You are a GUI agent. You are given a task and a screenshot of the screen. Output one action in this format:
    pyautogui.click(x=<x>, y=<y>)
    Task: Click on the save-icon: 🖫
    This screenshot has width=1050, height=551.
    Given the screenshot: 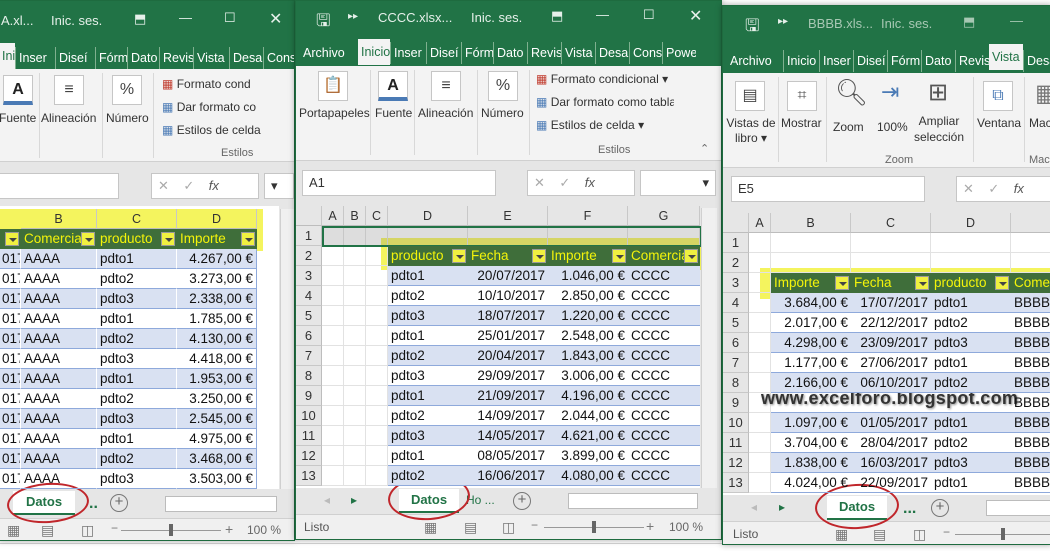 What is the action you would take?
    pyautogui.click(x=752, y=27)
    